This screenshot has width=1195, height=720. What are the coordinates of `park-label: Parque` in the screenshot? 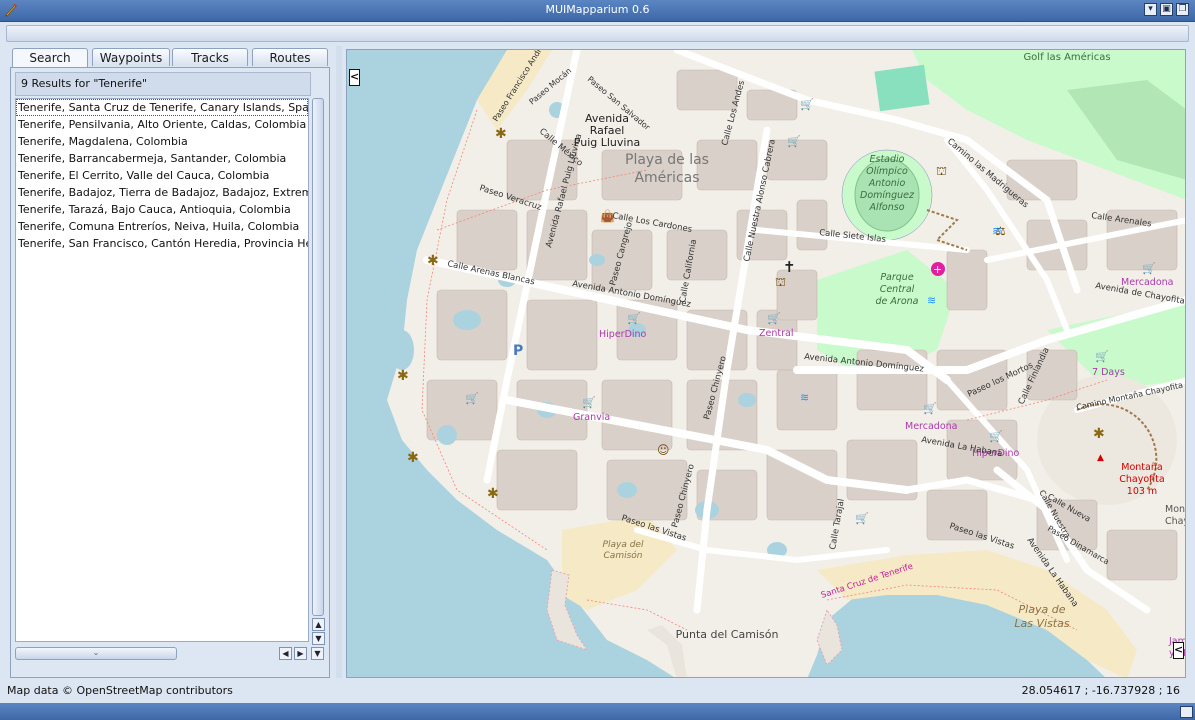 It's located at (897, 277).